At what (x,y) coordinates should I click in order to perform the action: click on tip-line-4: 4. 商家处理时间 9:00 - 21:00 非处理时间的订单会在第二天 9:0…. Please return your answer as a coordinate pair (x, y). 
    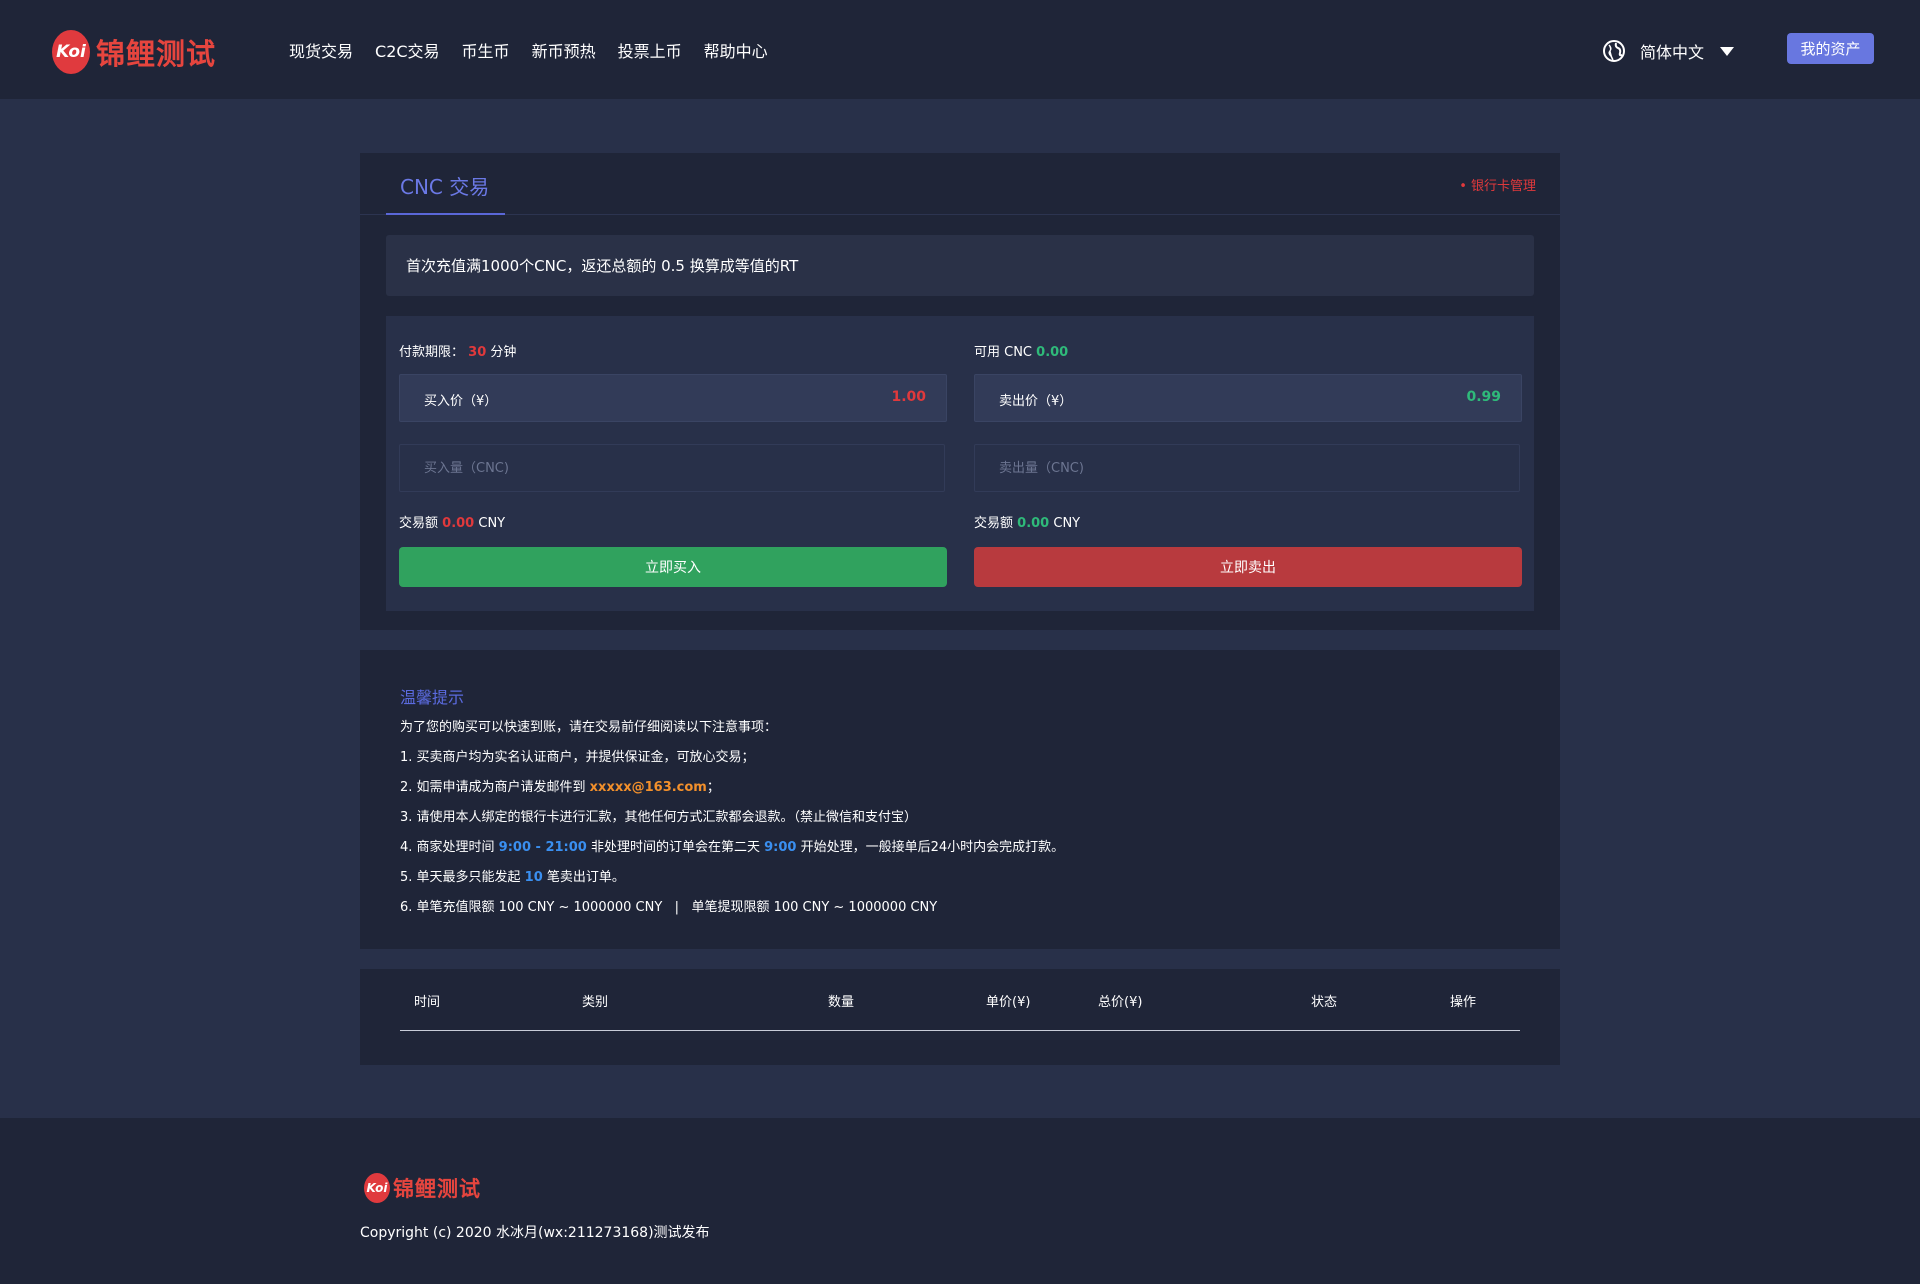
    Looking at the image, I should click on (732, 853).